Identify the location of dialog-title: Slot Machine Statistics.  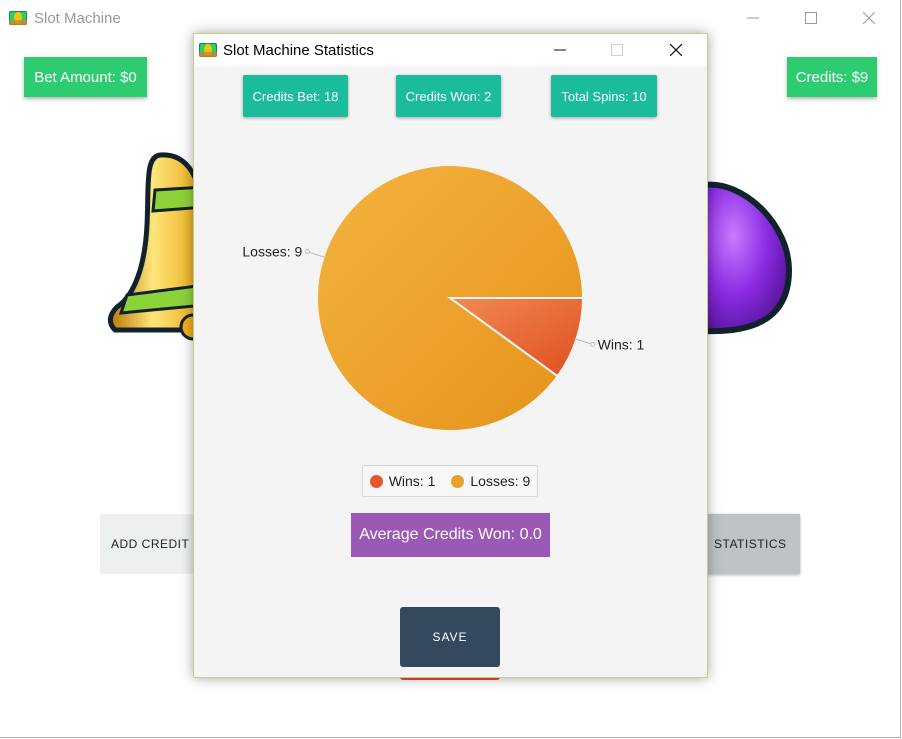
(298, 50).